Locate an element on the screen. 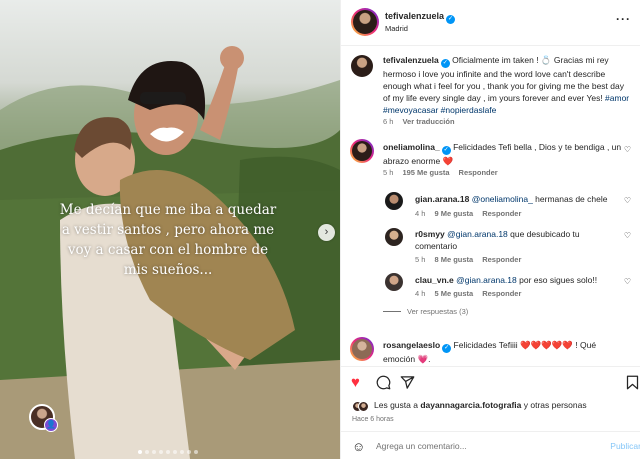 This screenshot has width=640, height=459. reply-likes: 9 Me gusta is located at coordinates (453, 213).